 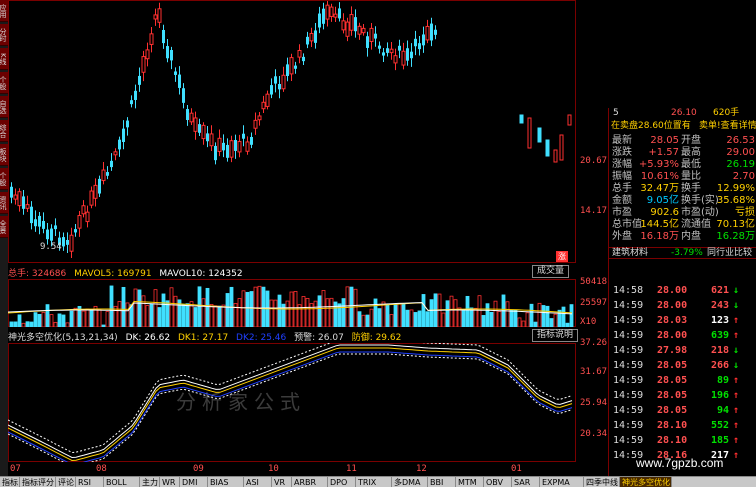 What do you see at coordinates (740, 152) in the screenshot?
I see `quote-value: 29.00` at bounding box center [740, 152].